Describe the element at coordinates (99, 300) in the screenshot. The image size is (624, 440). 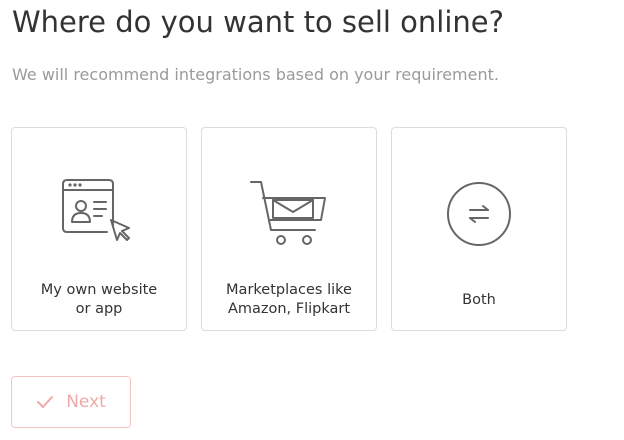
I see `option-label: My own website or app` at that location.